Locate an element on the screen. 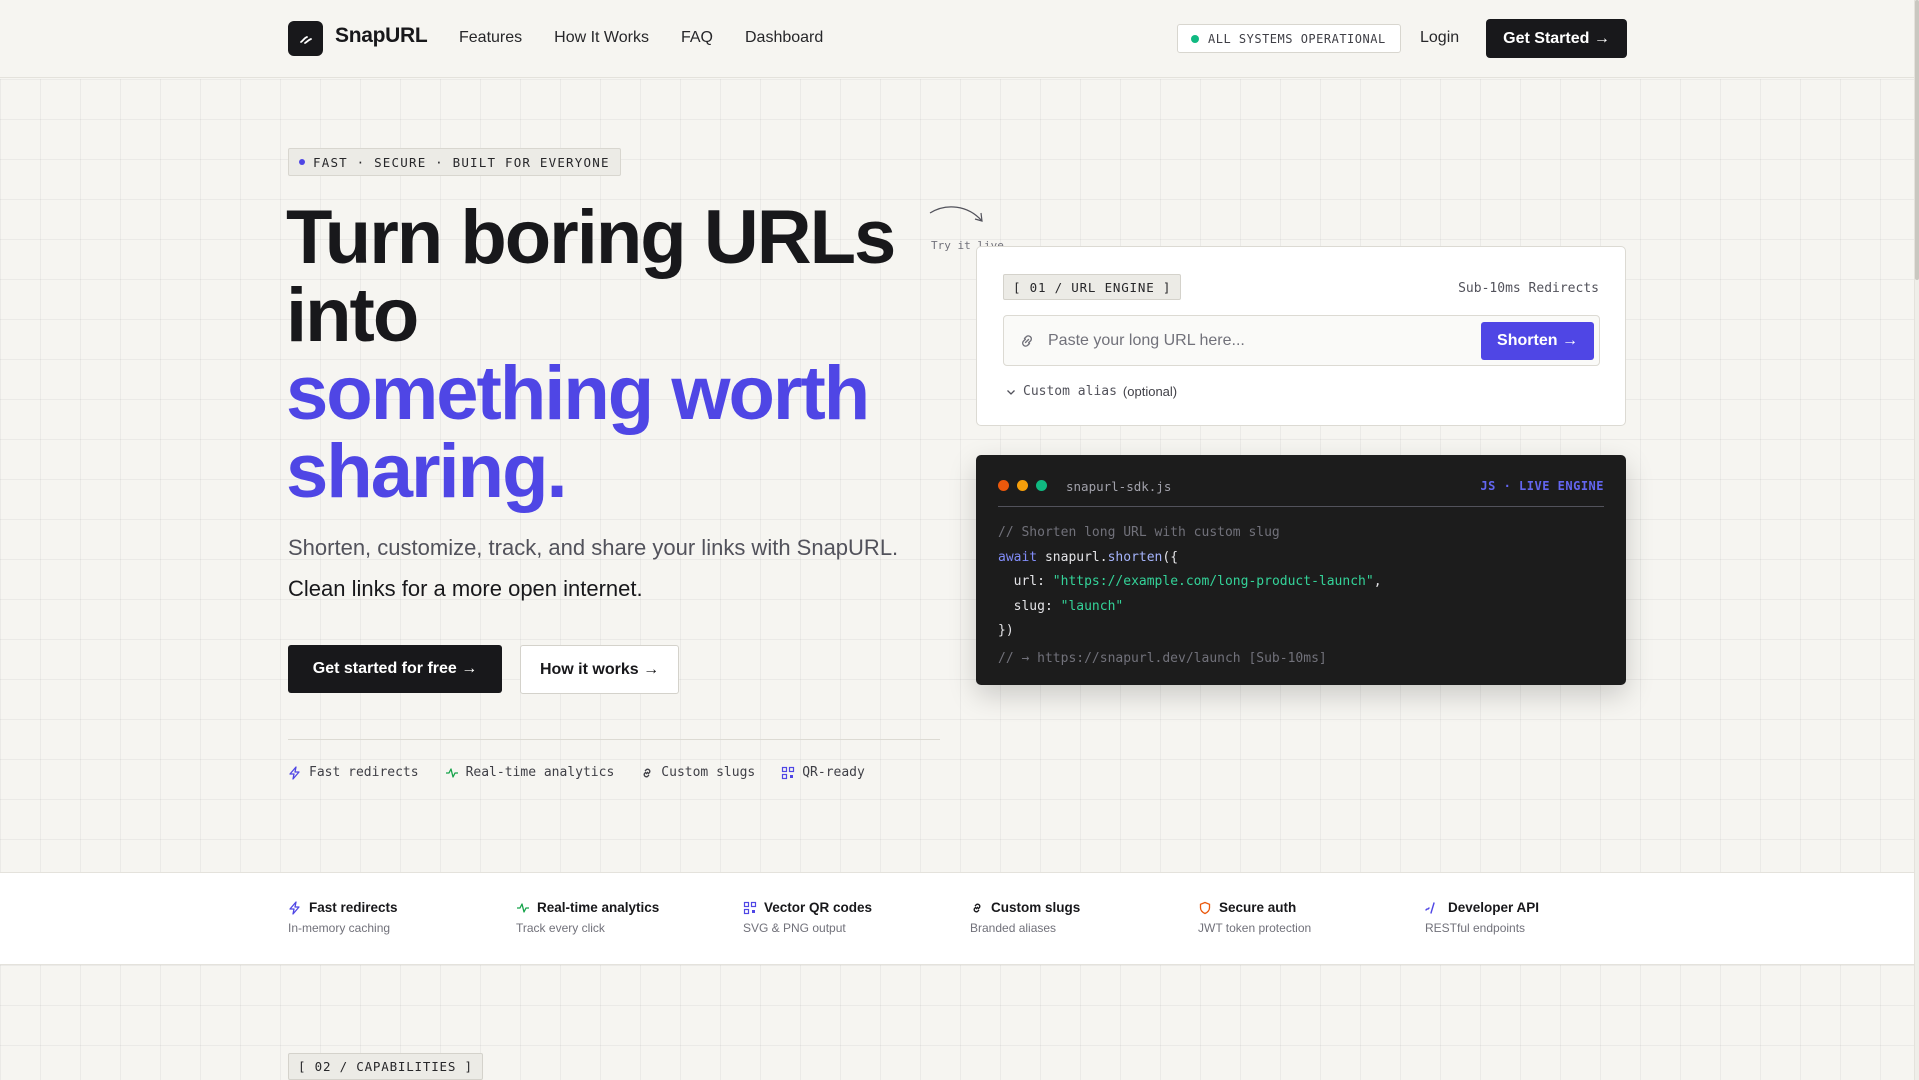 This screenshot has width=1919, height=1080. green-dot-icon is located at coordinates (1041, 485).